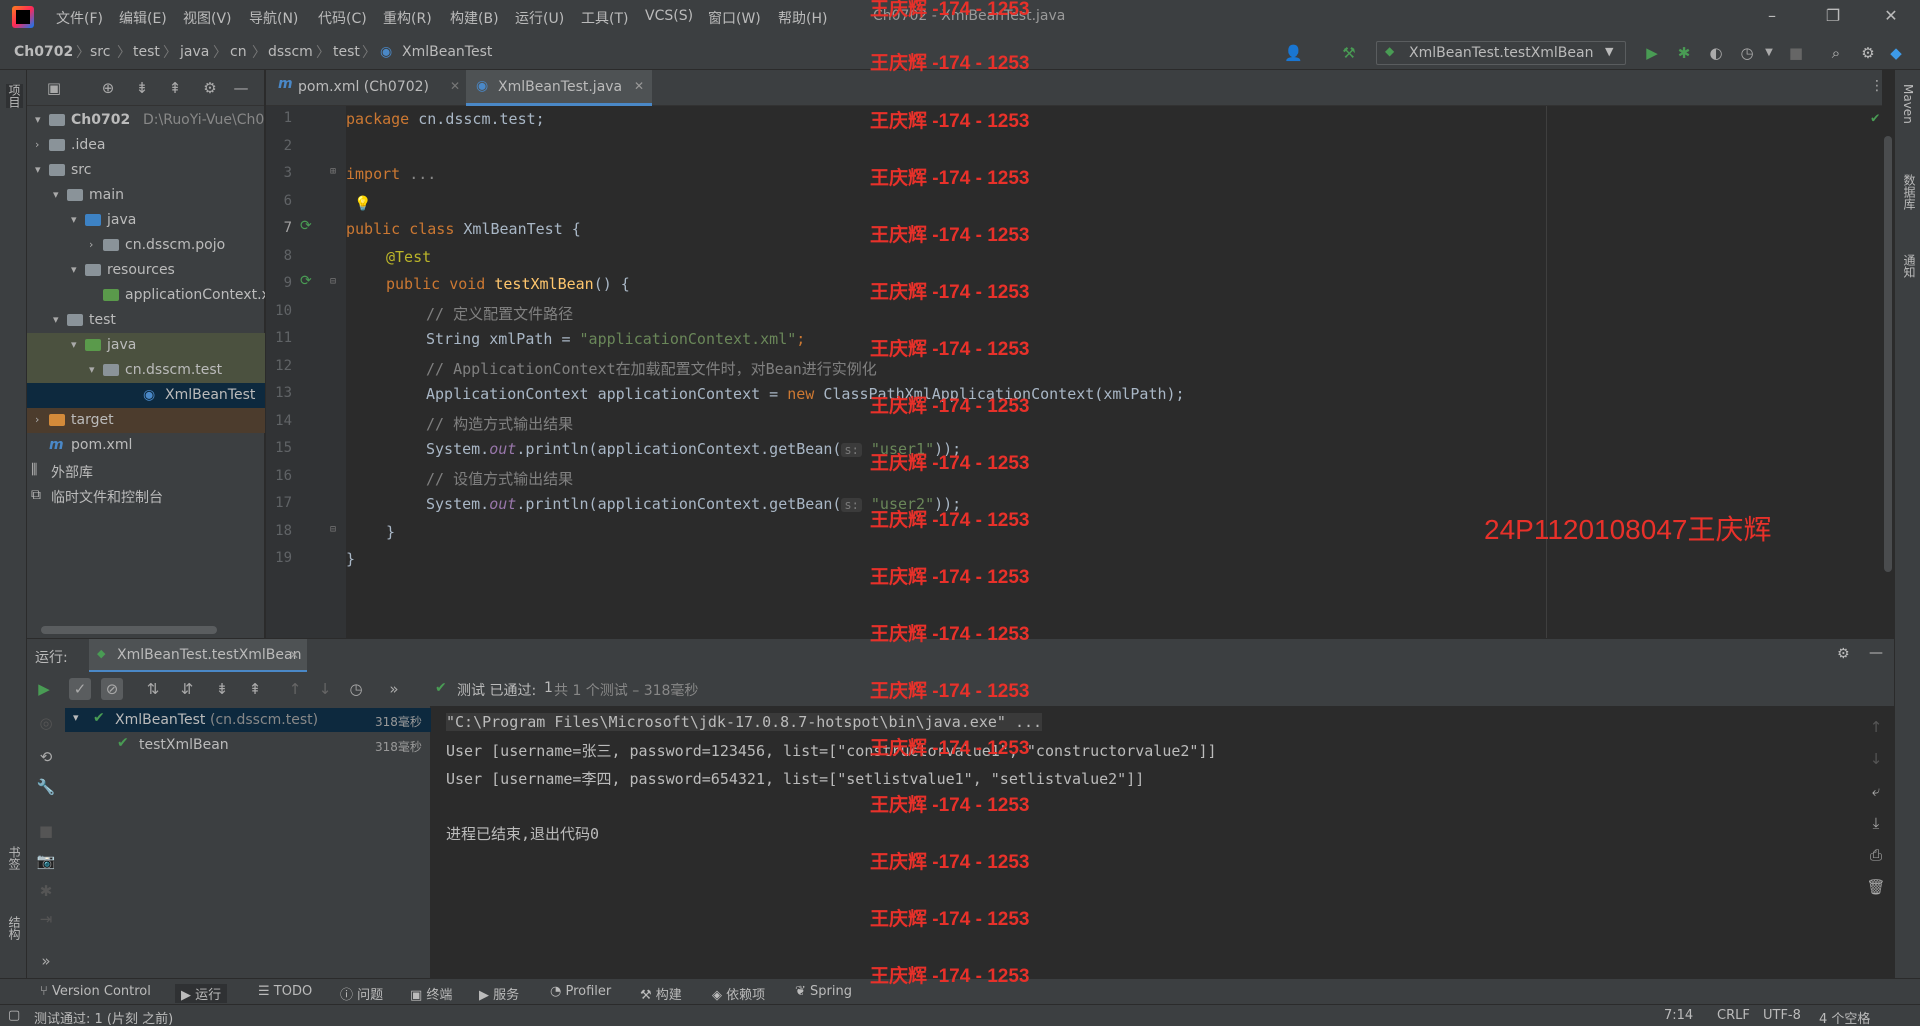 The height and width of the screenshot is (1026, 1920). I want to click on menu-view: 视图(V), so click(207, 18).